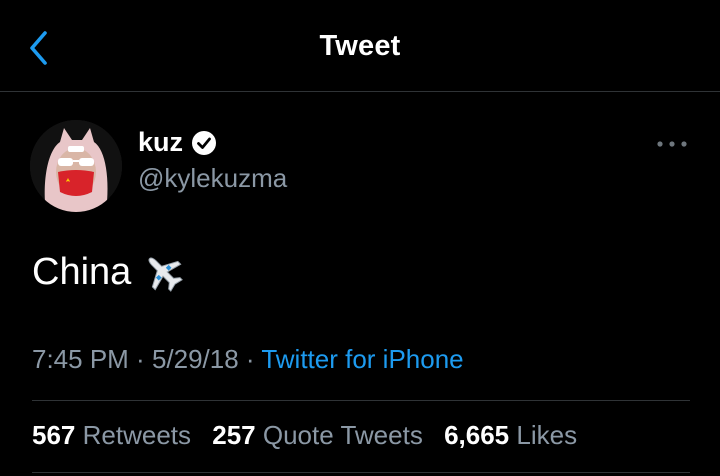 This screenshot has height=476, width=720. I want to click on page-title: Tweet, so click(360, 46).